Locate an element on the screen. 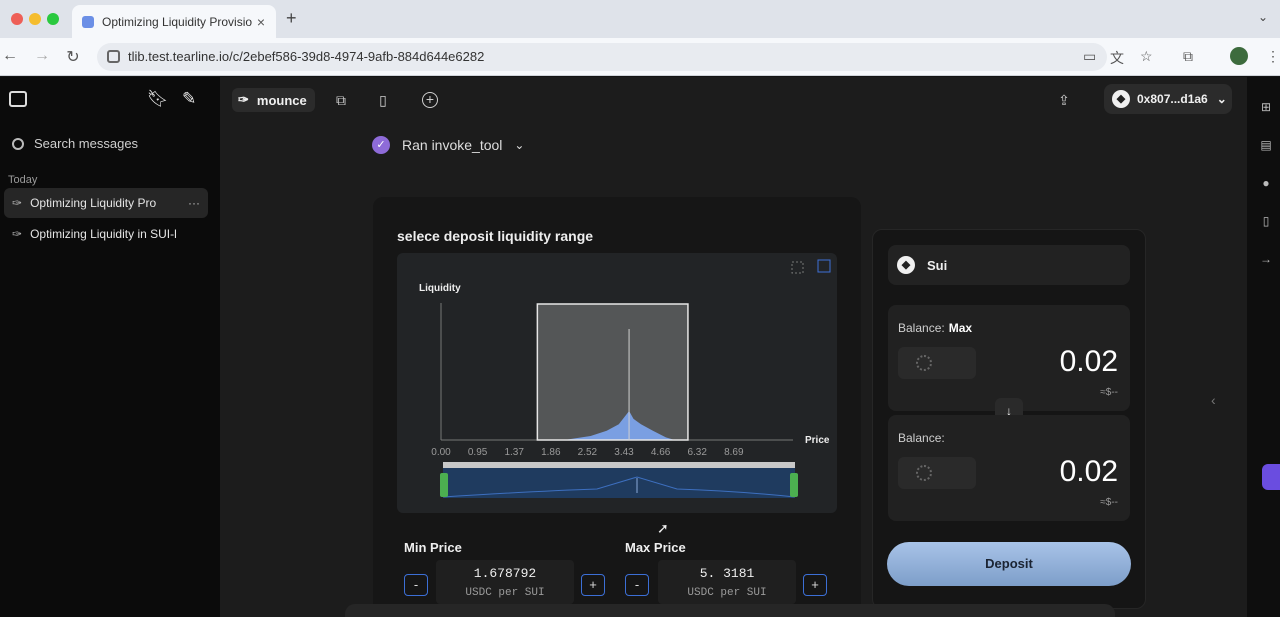 This screenshot has width=1280, height=617. min-price-unit: USDC per SUI is located at coordinates (505, 593).